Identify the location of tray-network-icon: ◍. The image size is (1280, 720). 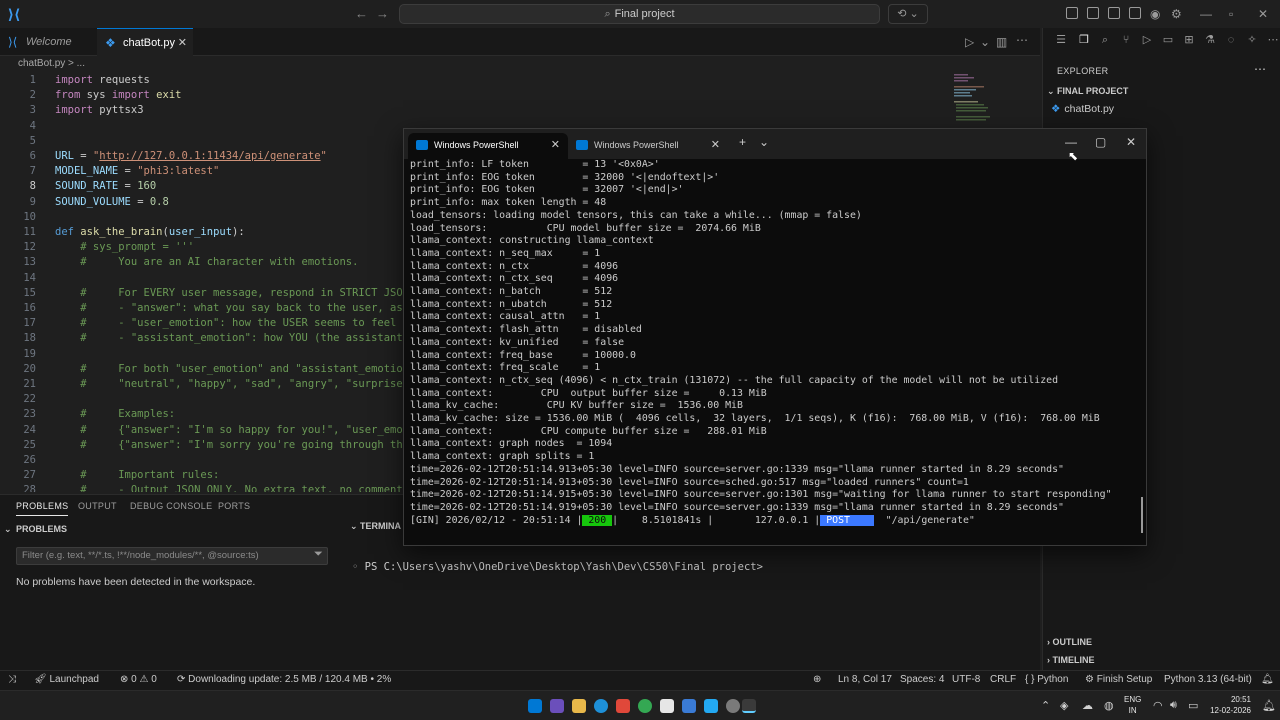
(1109, 705).